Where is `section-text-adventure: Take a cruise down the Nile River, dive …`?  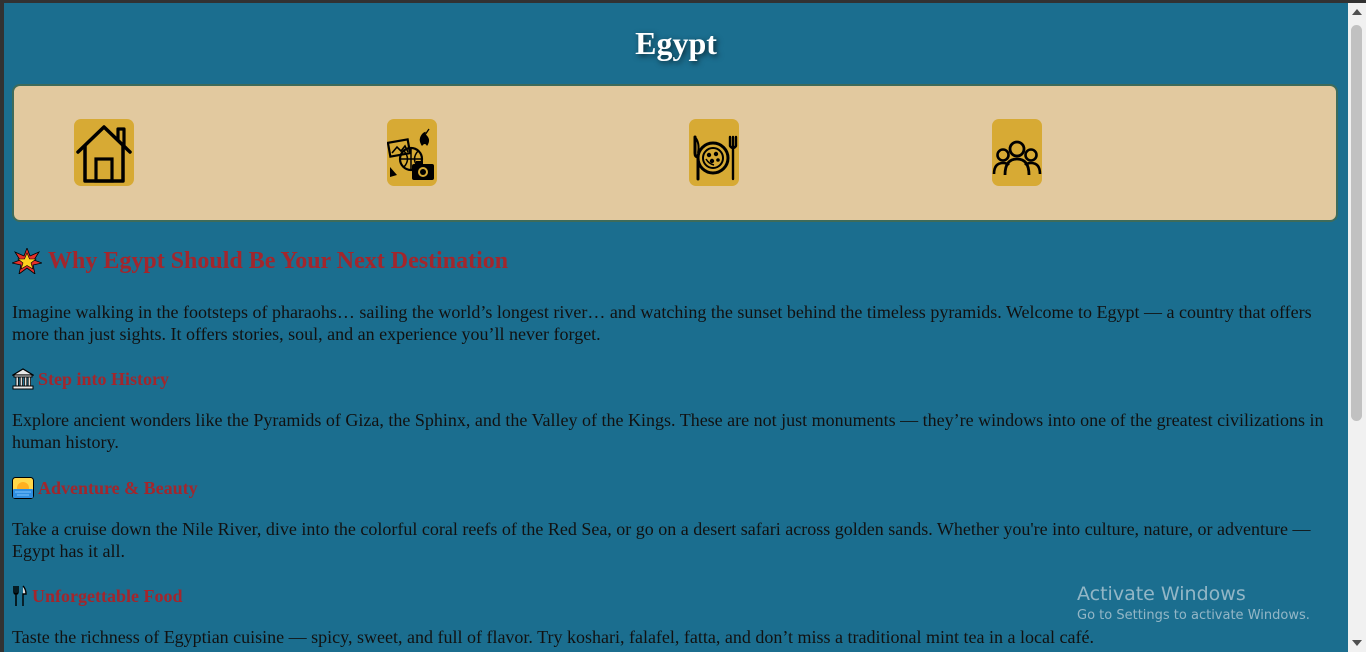
section-text-adventure: Take a cruise down the Nile River, dive … is located at coordinates (661, 540).